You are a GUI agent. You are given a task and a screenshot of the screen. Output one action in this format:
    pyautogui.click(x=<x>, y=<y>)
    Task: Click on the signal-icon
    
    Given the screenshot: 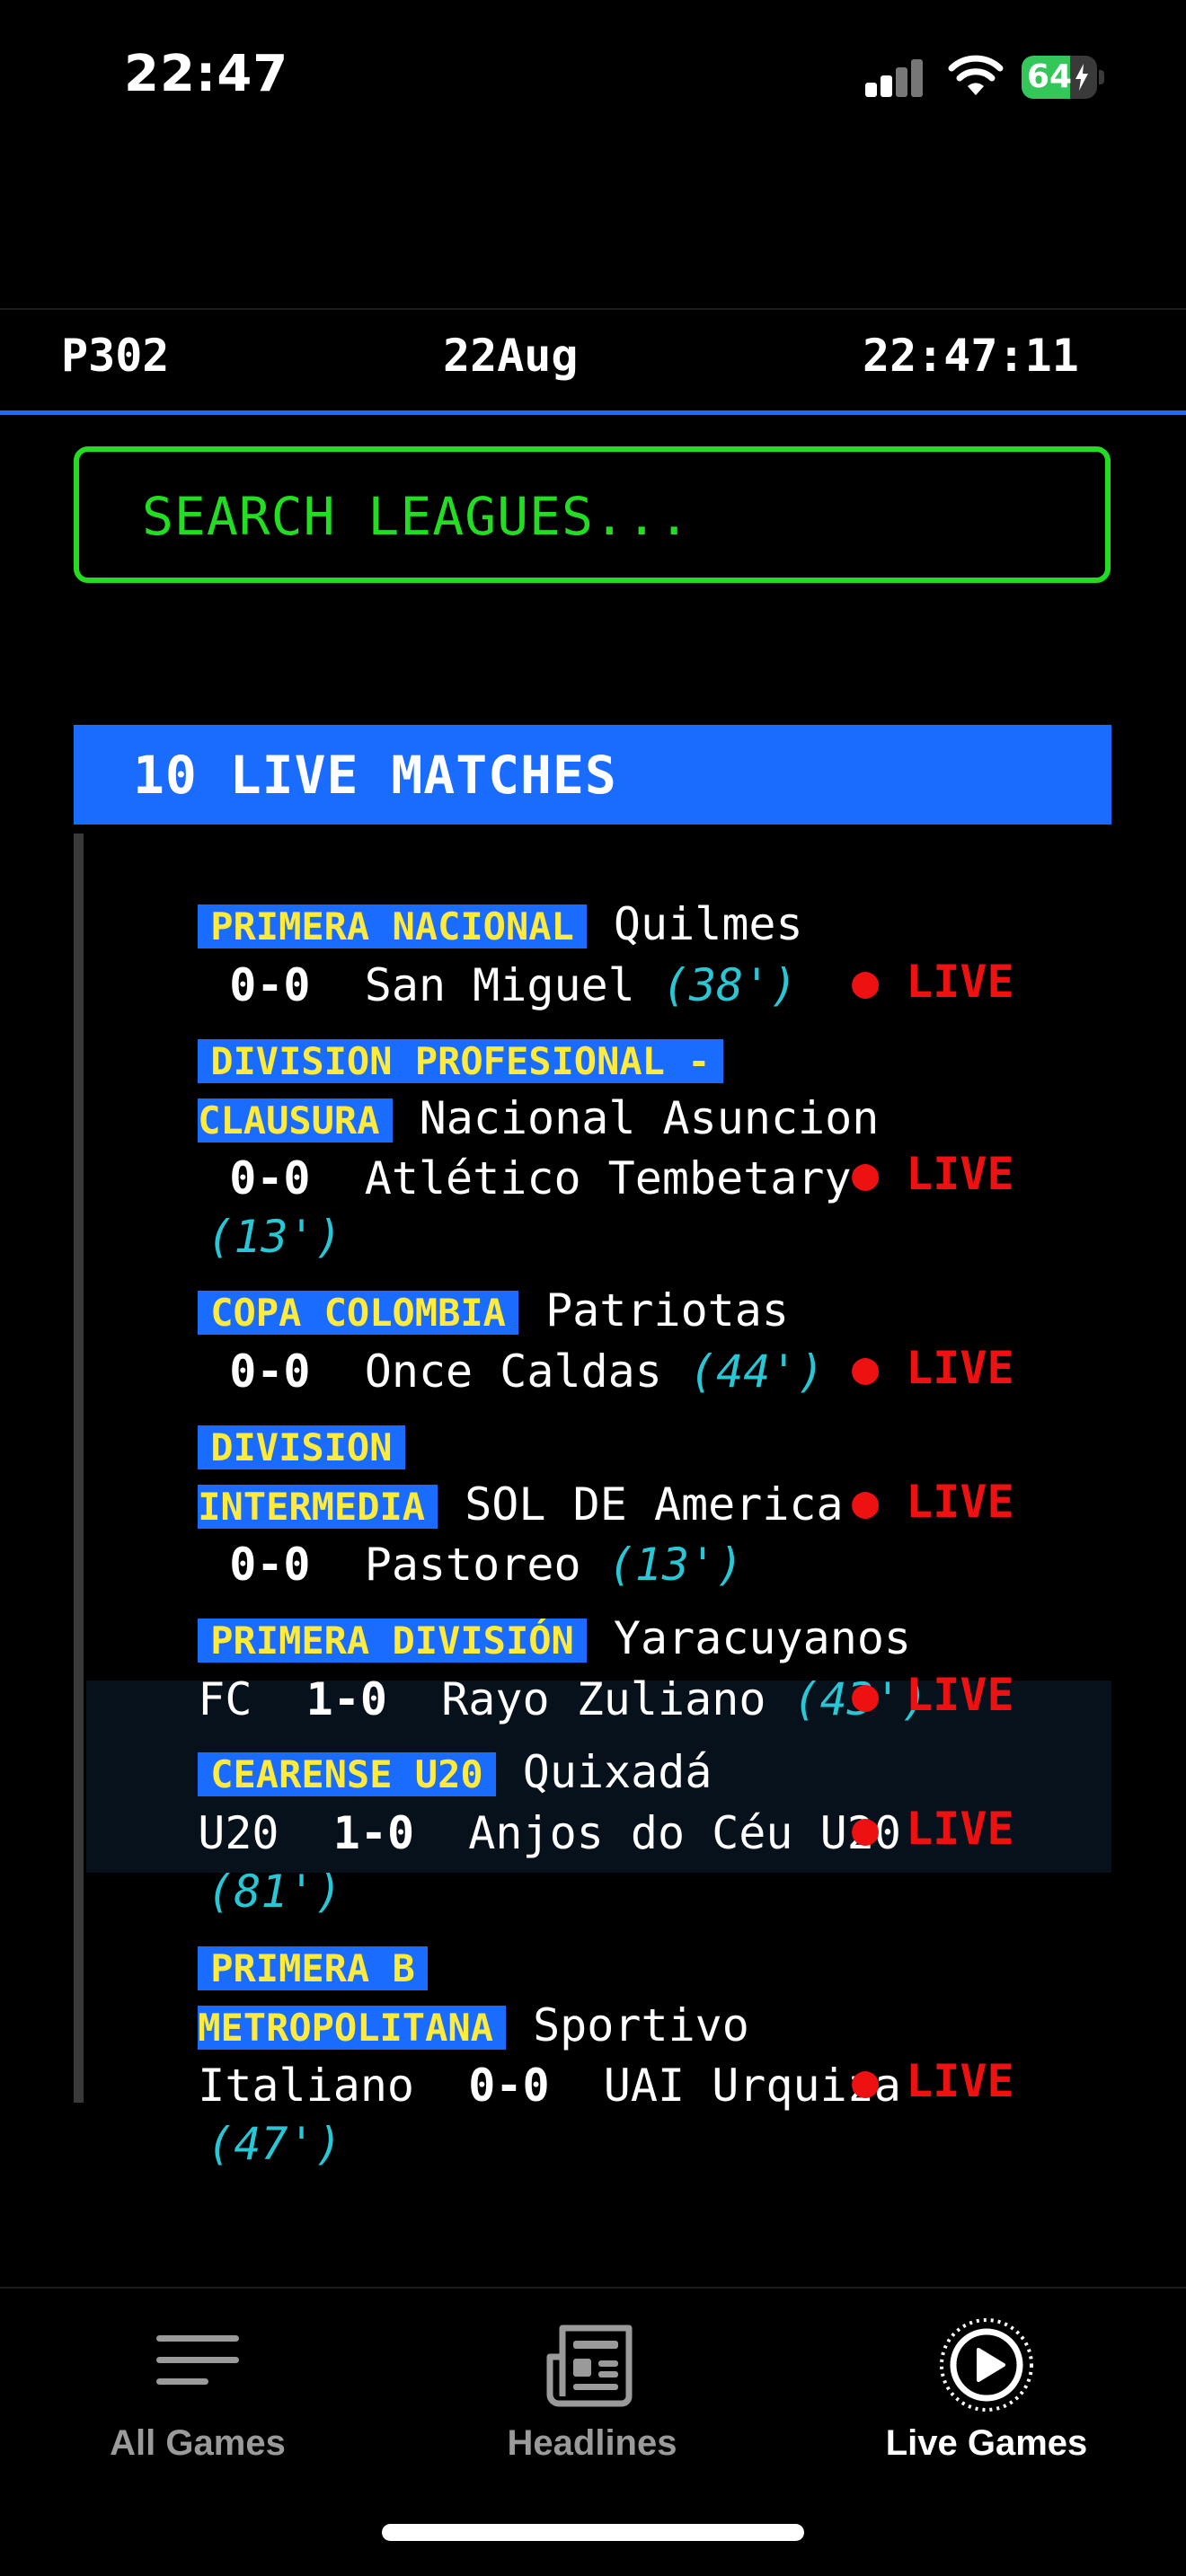 What is the action you would take?
    pyautogui.click(x=895, y=78)
    